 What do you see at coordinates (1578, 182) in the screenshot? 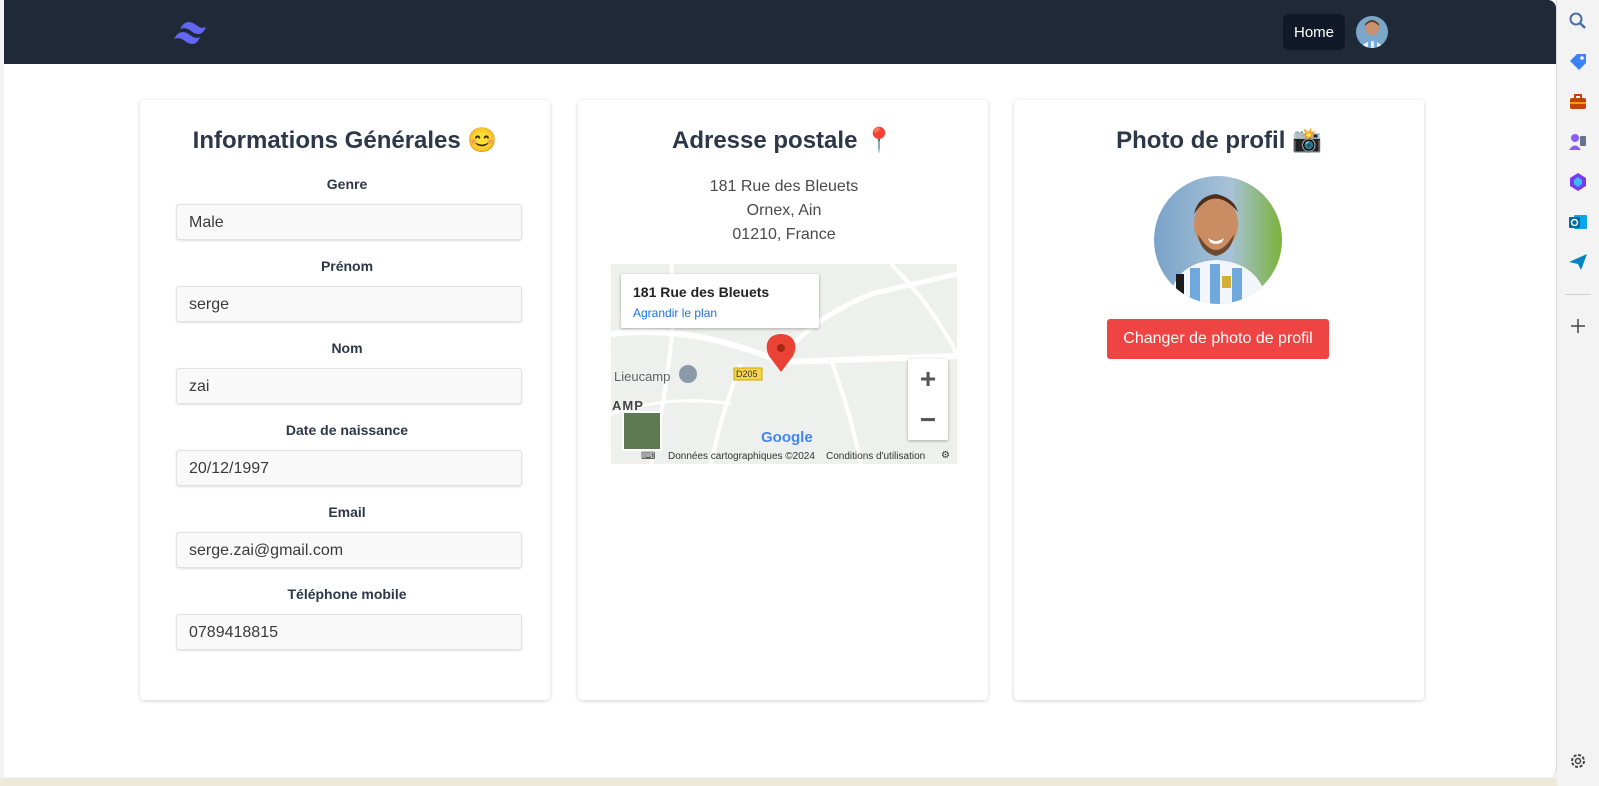
I see `copilot-icon` at bounding box center [1578, 182].